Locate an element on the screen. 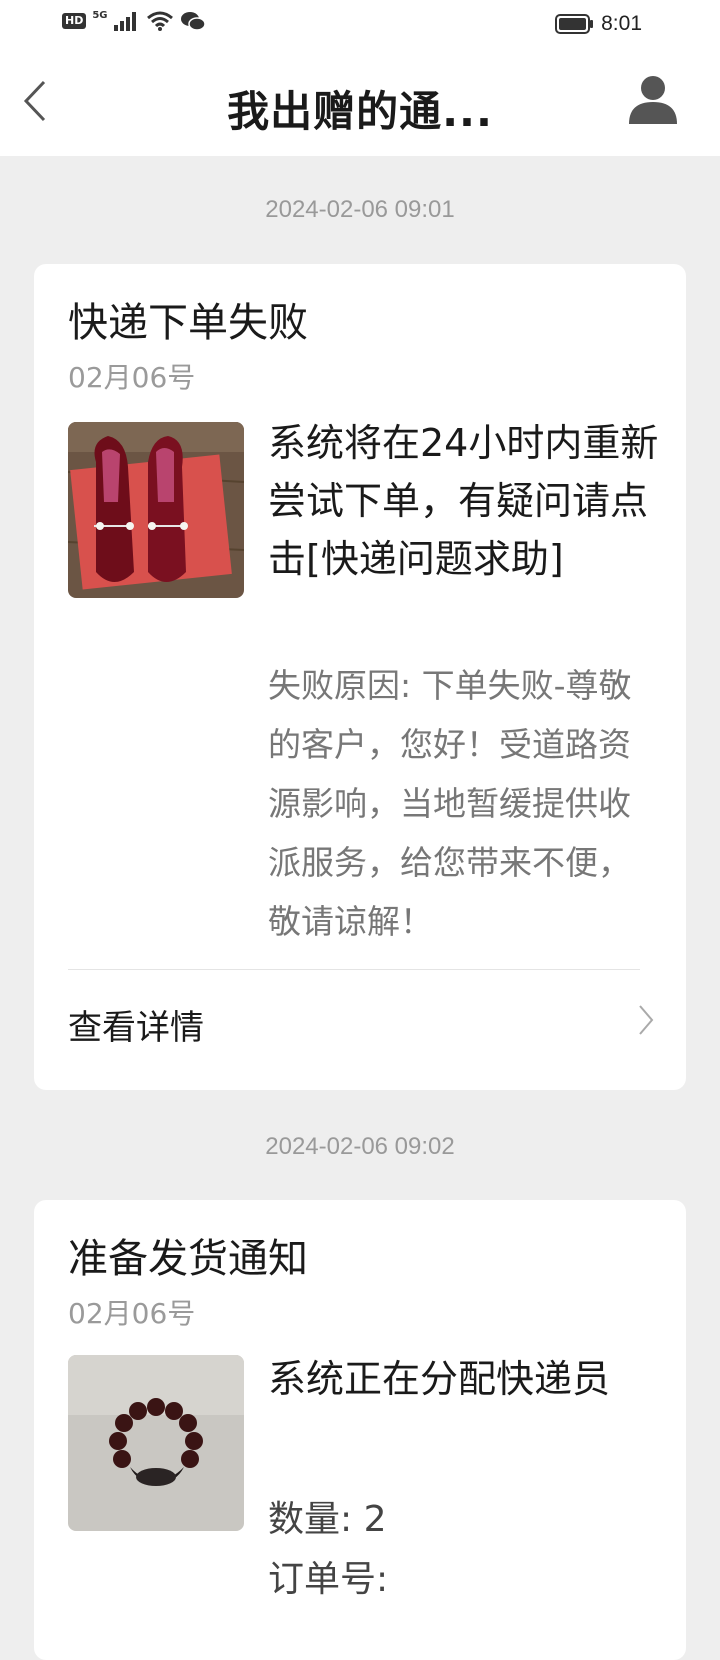 Image resolution: width=720 pixels, height=1660 pixels. wifi-icon is located at coordinates (159, 21).